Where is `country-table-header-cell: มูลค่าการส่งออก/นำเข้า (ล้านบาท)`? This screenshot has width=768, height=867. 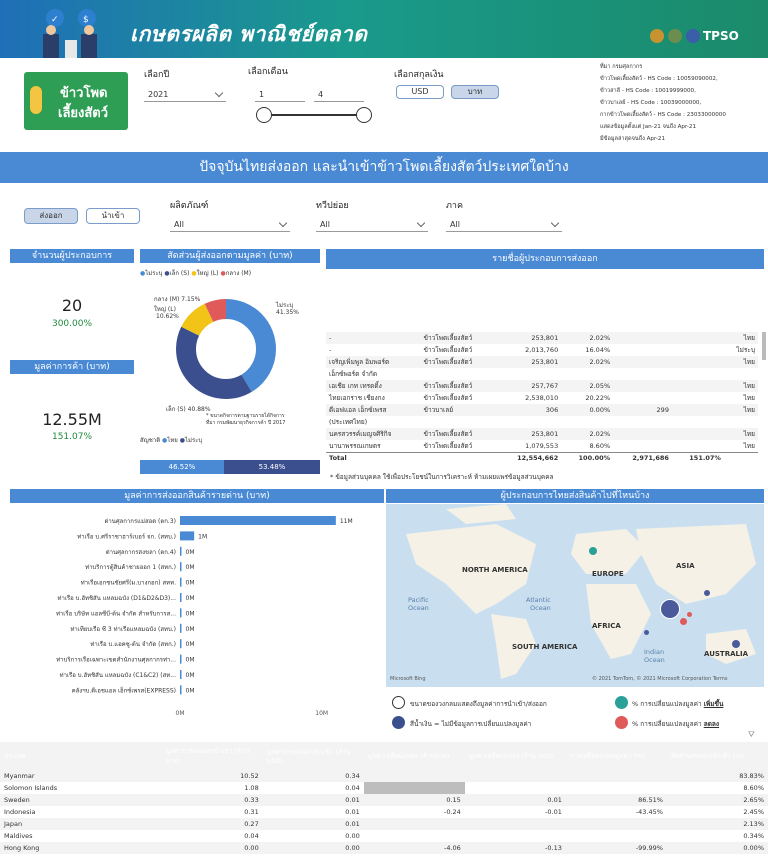 country-table-header-cell: มูลค่าการส่งออก/นำเข้า (ล้านบาท) is located at coordinates (212, 756).